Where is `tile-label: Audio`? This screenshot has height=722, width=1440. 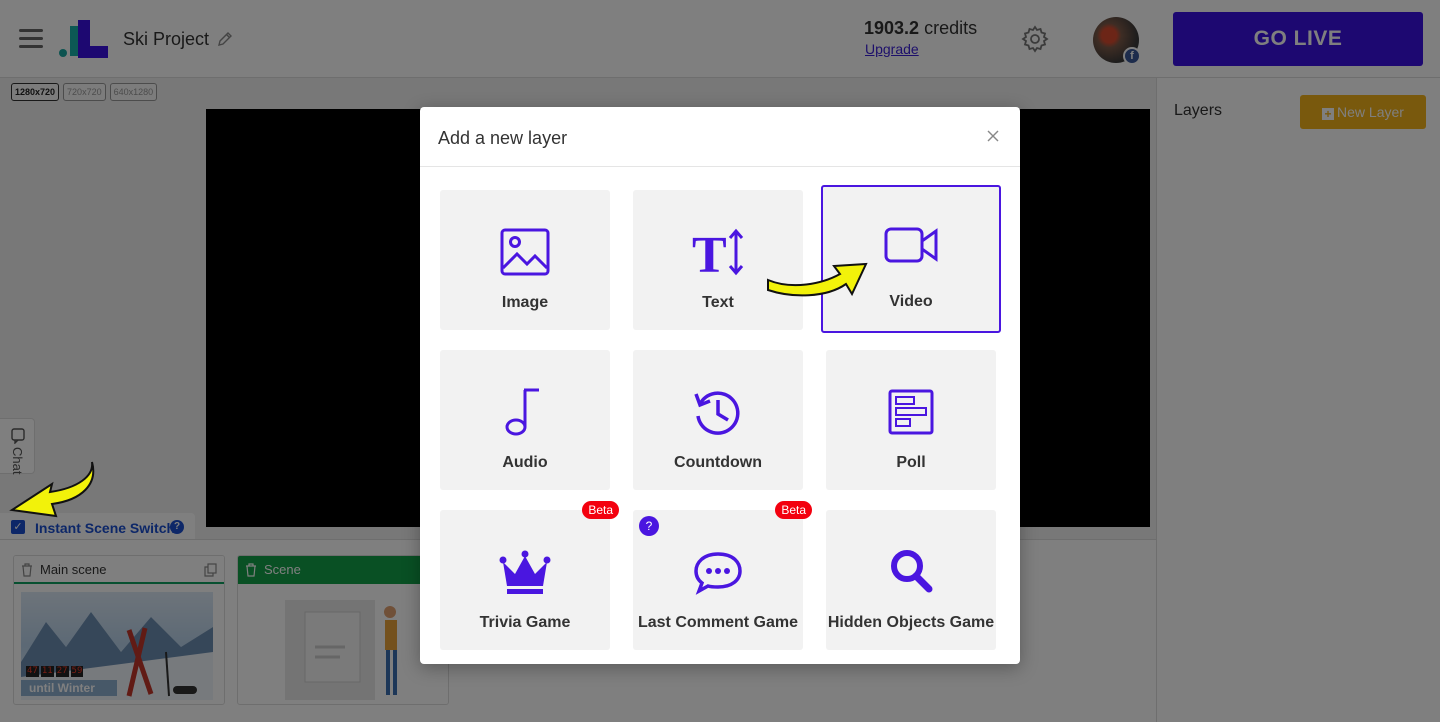 tile-label: Audio is located at coordinates (525, 462).